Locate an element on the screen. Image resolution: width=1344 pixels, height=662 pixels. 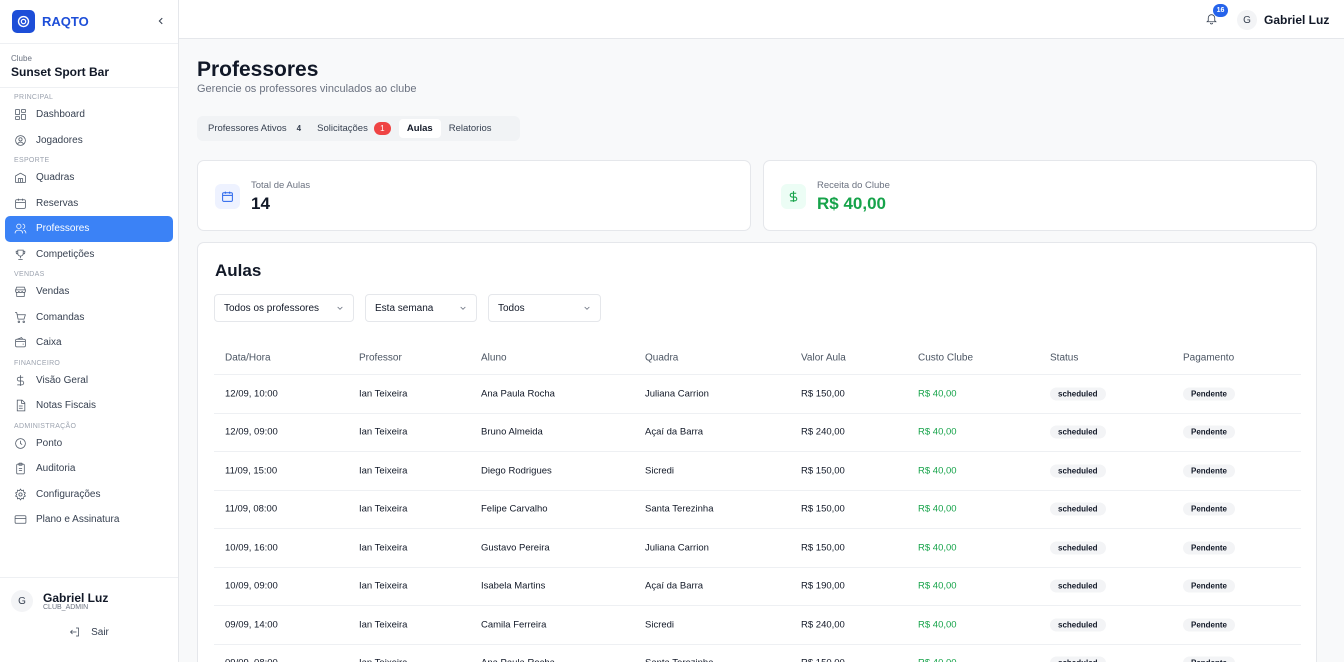
sidebar-item-notas-fiscais: Notas Fiscais is located at coordinates (89, 406).